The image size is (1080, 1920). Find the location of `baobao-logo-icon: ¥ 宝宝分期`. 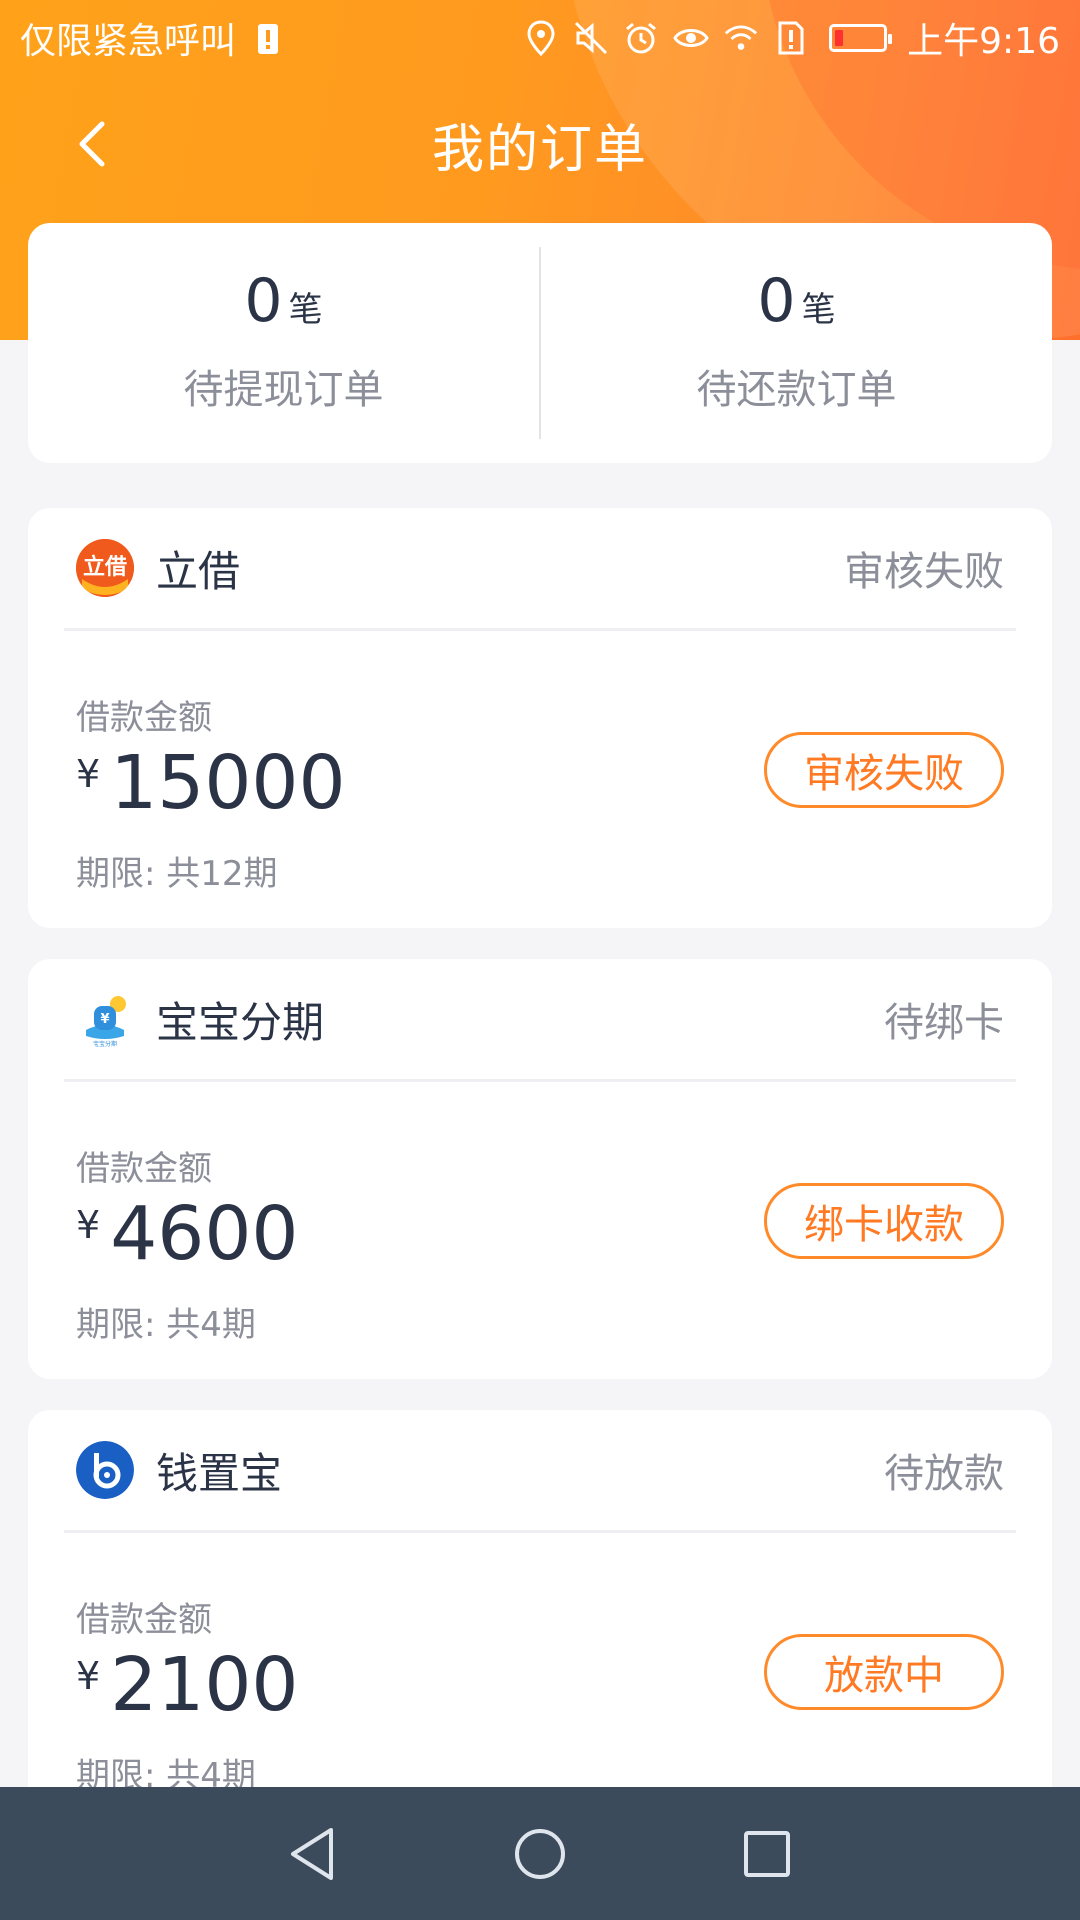

baobao-logo-icon: ¥ 宝宝分期 is located at coordinates (105, 1019).